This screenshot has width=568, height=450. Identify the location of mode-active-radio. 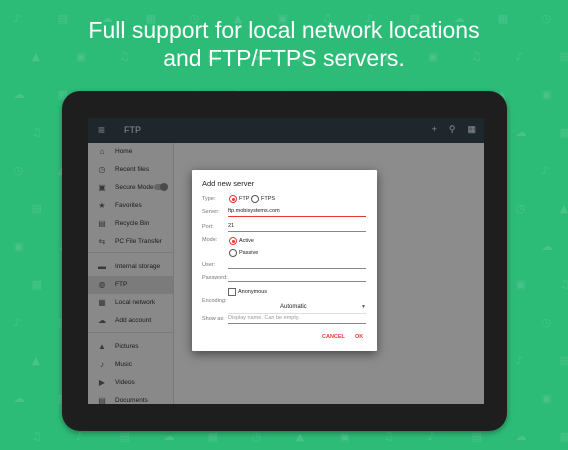
(233, 241).